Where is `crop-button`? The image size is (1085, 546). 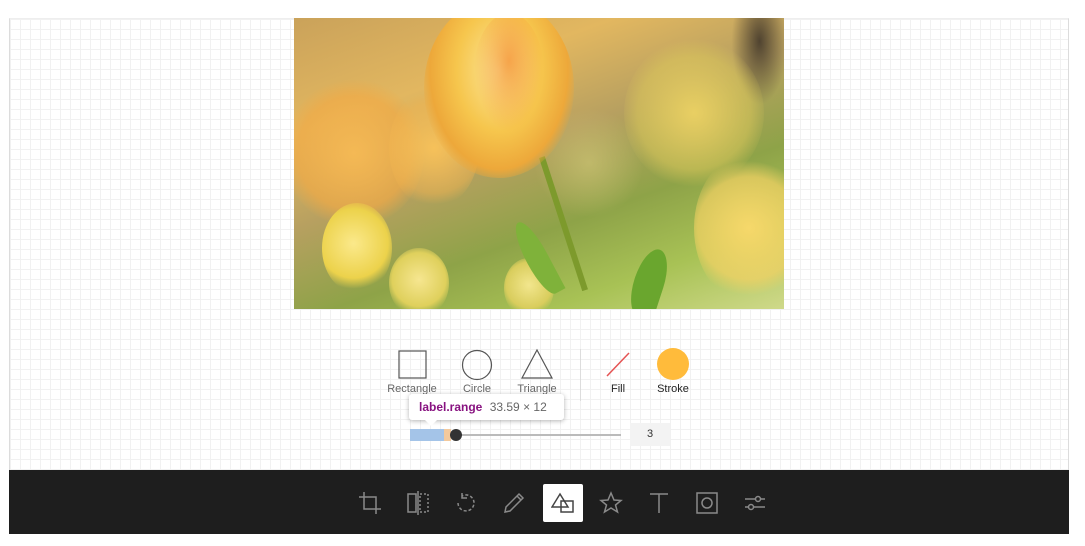
crop-button is located at coordinates (370, 503).